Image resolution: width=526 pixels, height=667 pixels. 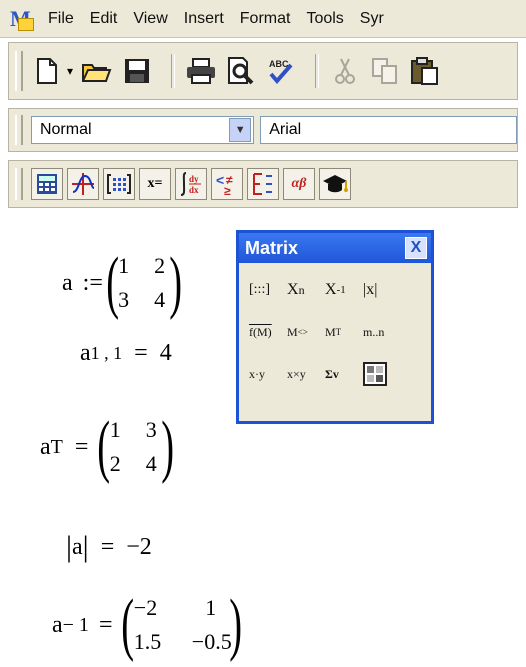 What do you see at coordinates (285, 129) in the screenshot?
I see `font-value: Arial` at bounding box center [285, 129].